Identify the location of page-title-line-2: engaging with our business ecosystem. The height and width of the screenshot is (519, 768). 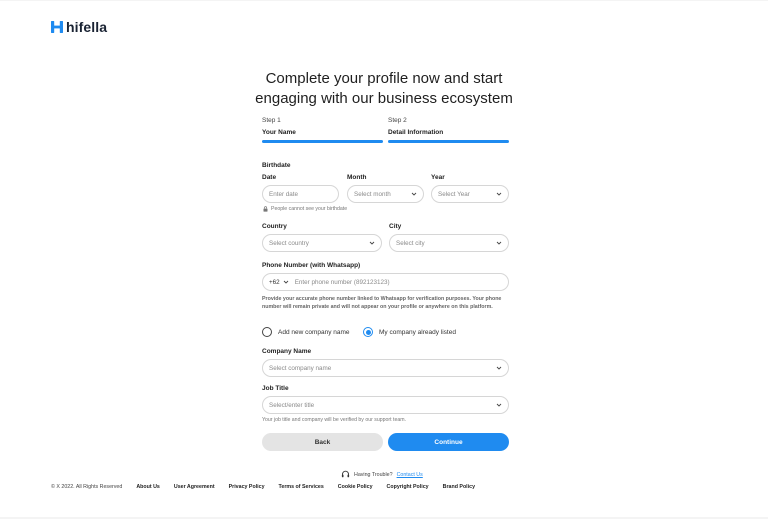
(384, 98).